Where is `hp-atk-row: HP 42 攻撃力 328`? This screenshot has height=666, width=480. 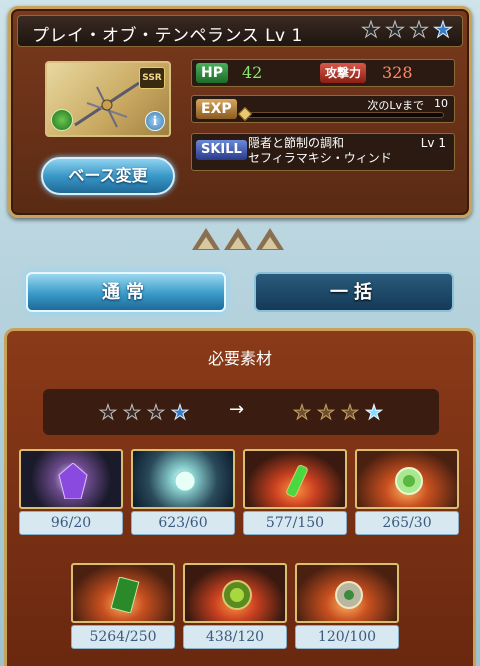 hp-atk-row: HP 42 攻撃力 328 is located at coordinates (323, 73).